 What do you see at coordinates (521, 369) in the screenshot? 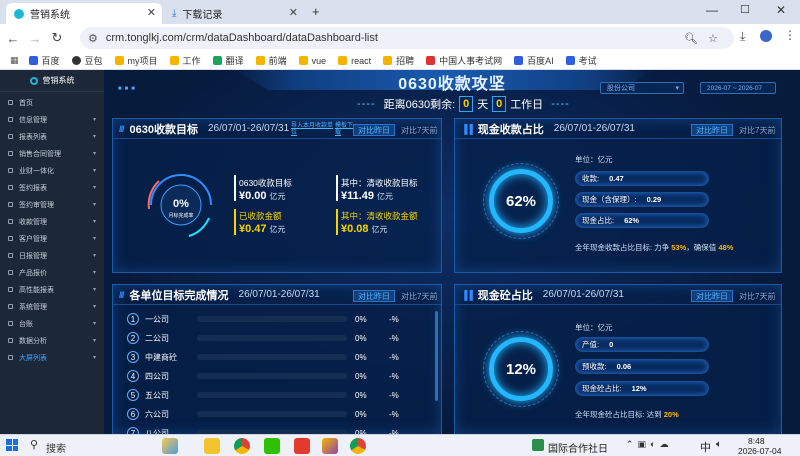
I see `stake-percent: 12%` at bounding box center [521, 369].